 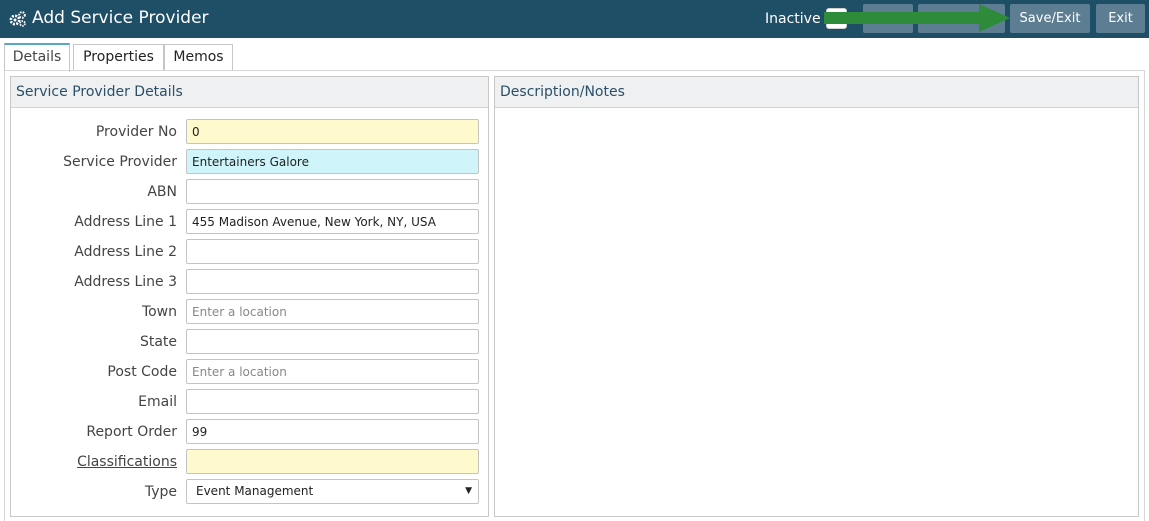 What do you see at coordinates (120, 162) in the screenshot?
I see `service-provider-label: Service Provider` at bounding box center [120, 162].